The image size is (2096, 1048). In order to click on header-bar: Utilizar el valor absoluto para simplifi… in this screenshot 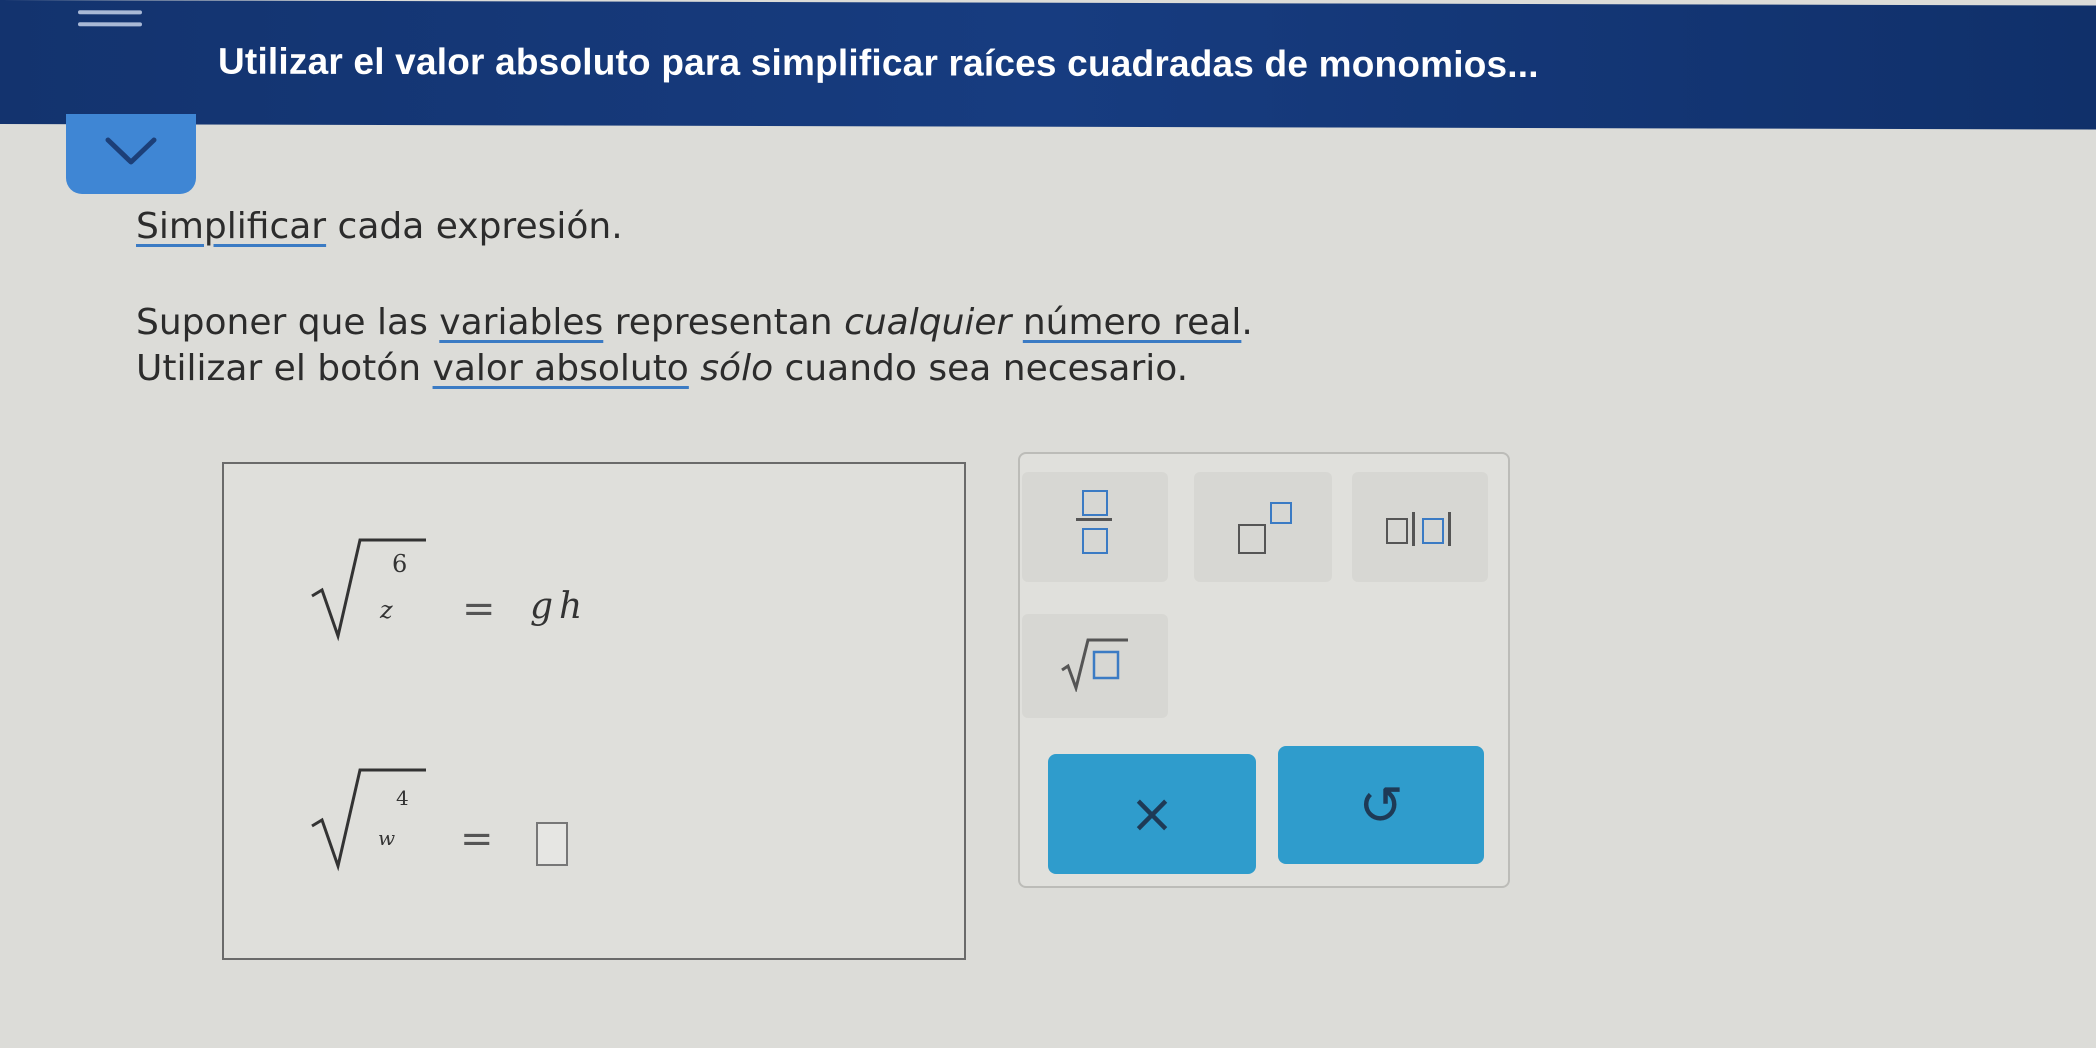, I will do `click(1048, 65)`.